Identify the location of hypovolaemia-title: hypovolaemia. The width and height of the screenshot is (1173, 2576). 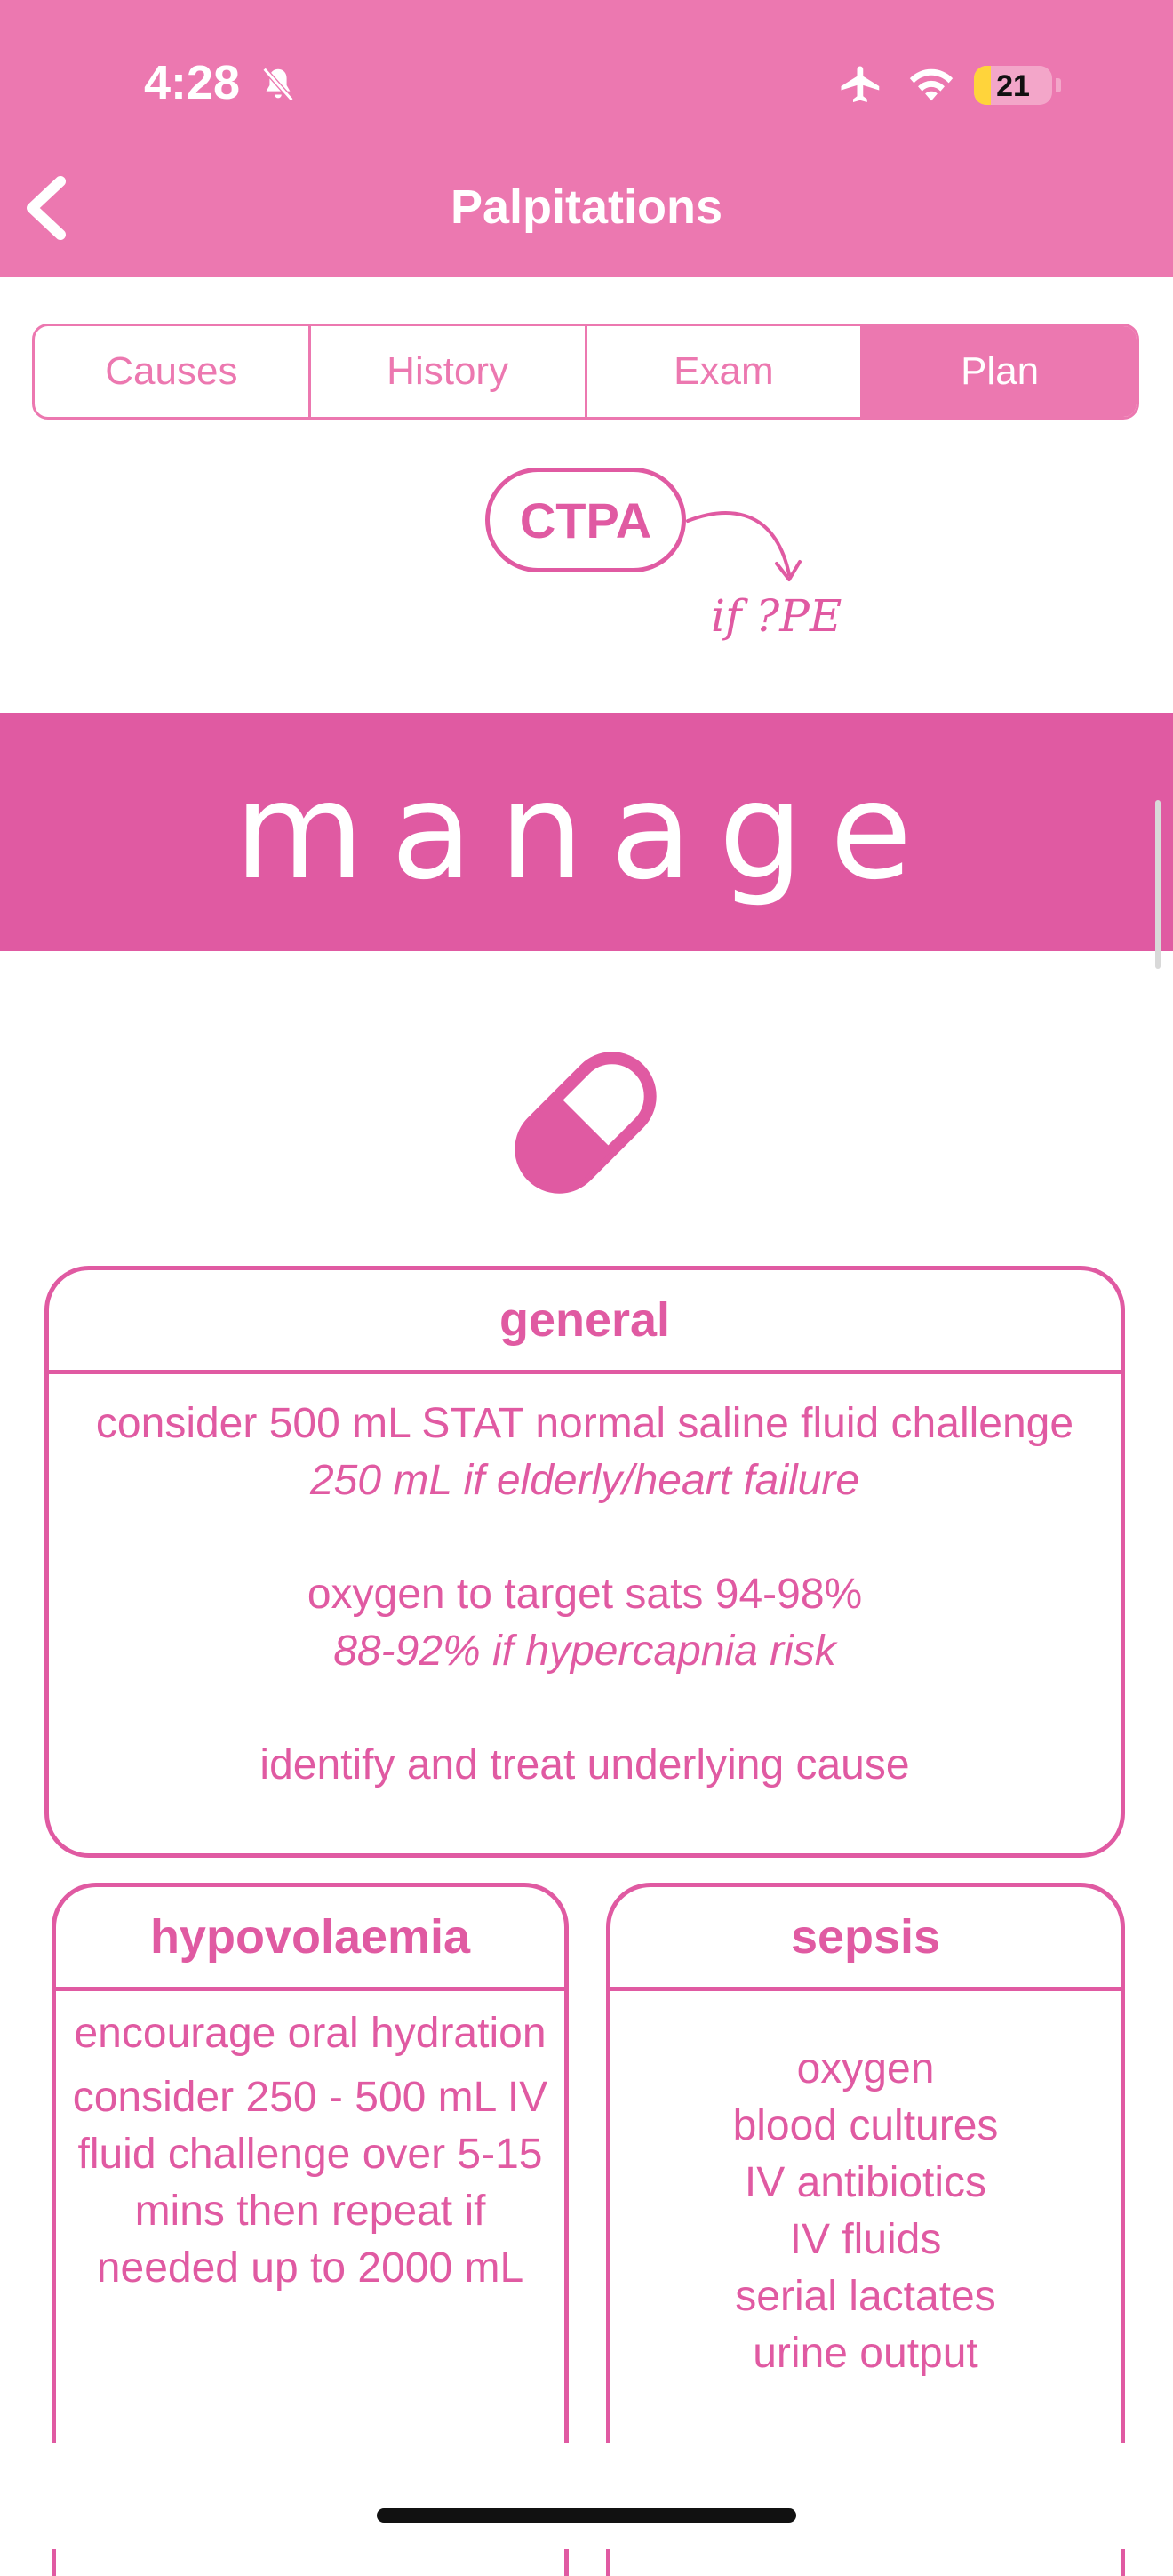
(310, 1939).